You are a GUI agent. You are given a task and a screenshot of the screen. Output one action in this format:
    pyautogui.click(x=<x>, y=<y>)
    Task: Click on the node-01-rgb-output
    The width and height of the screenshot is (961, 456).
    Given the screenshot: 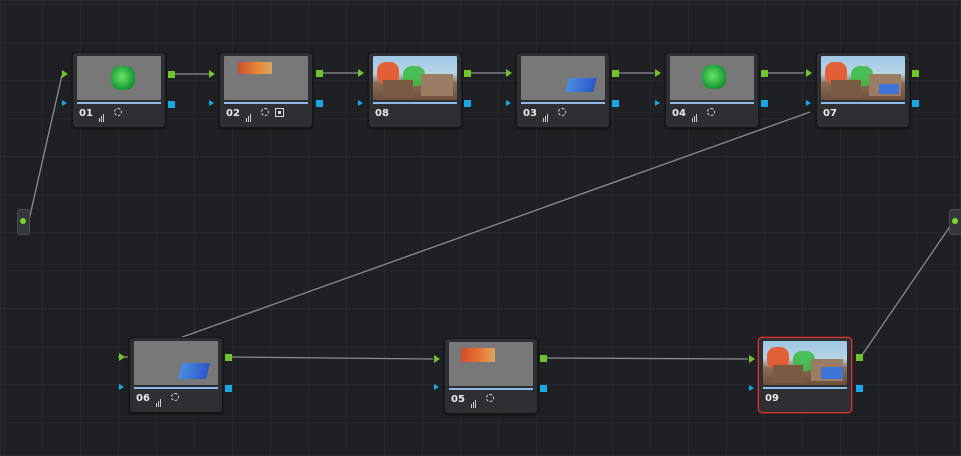 What is the action you would take?
    pyautogui.click(x=171, y=74)
    